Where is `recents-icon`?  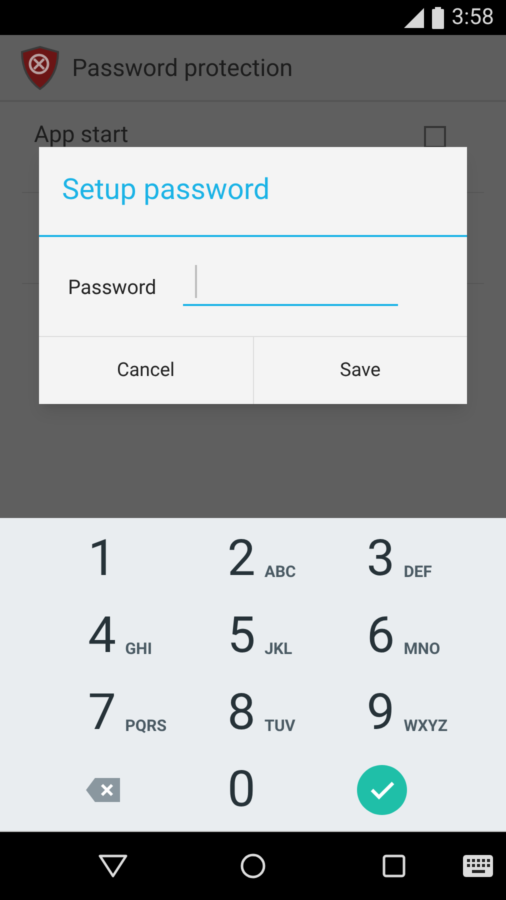 recents-icon is located at coordinates (394, 866).